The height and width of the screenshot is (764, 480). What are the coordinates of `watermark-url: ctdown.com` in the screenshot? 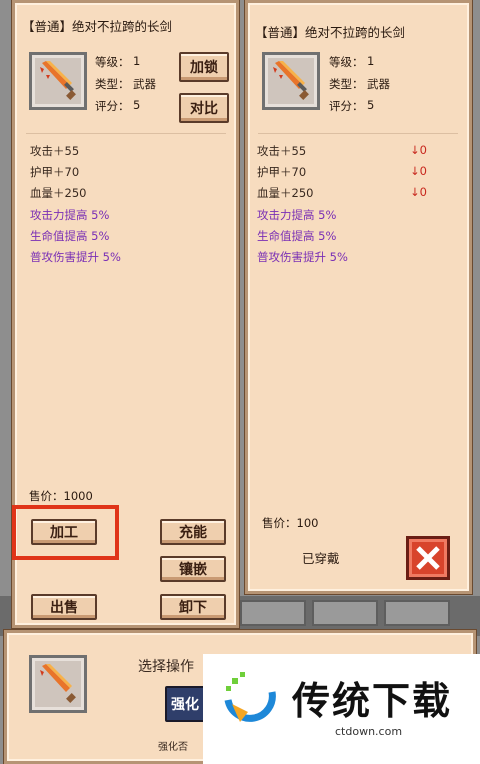 It's located at (369, 731).